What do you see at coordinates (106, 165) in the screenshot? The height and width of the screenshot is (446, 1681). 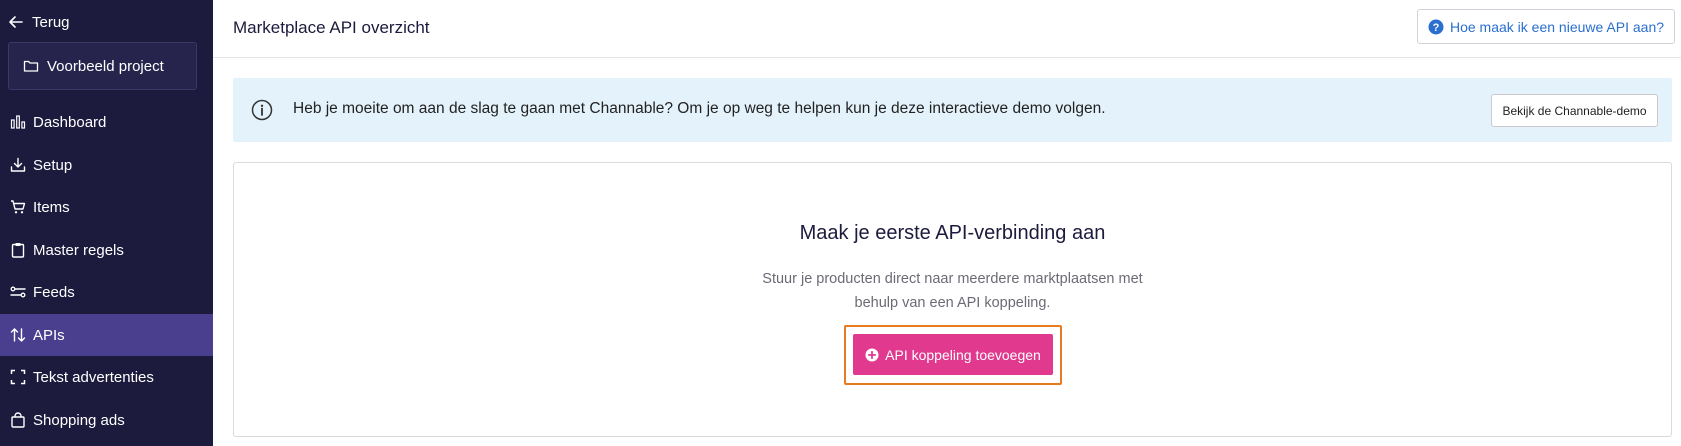 I see `sidebar-item-setup: Setup` at bounding box center [106, 165].